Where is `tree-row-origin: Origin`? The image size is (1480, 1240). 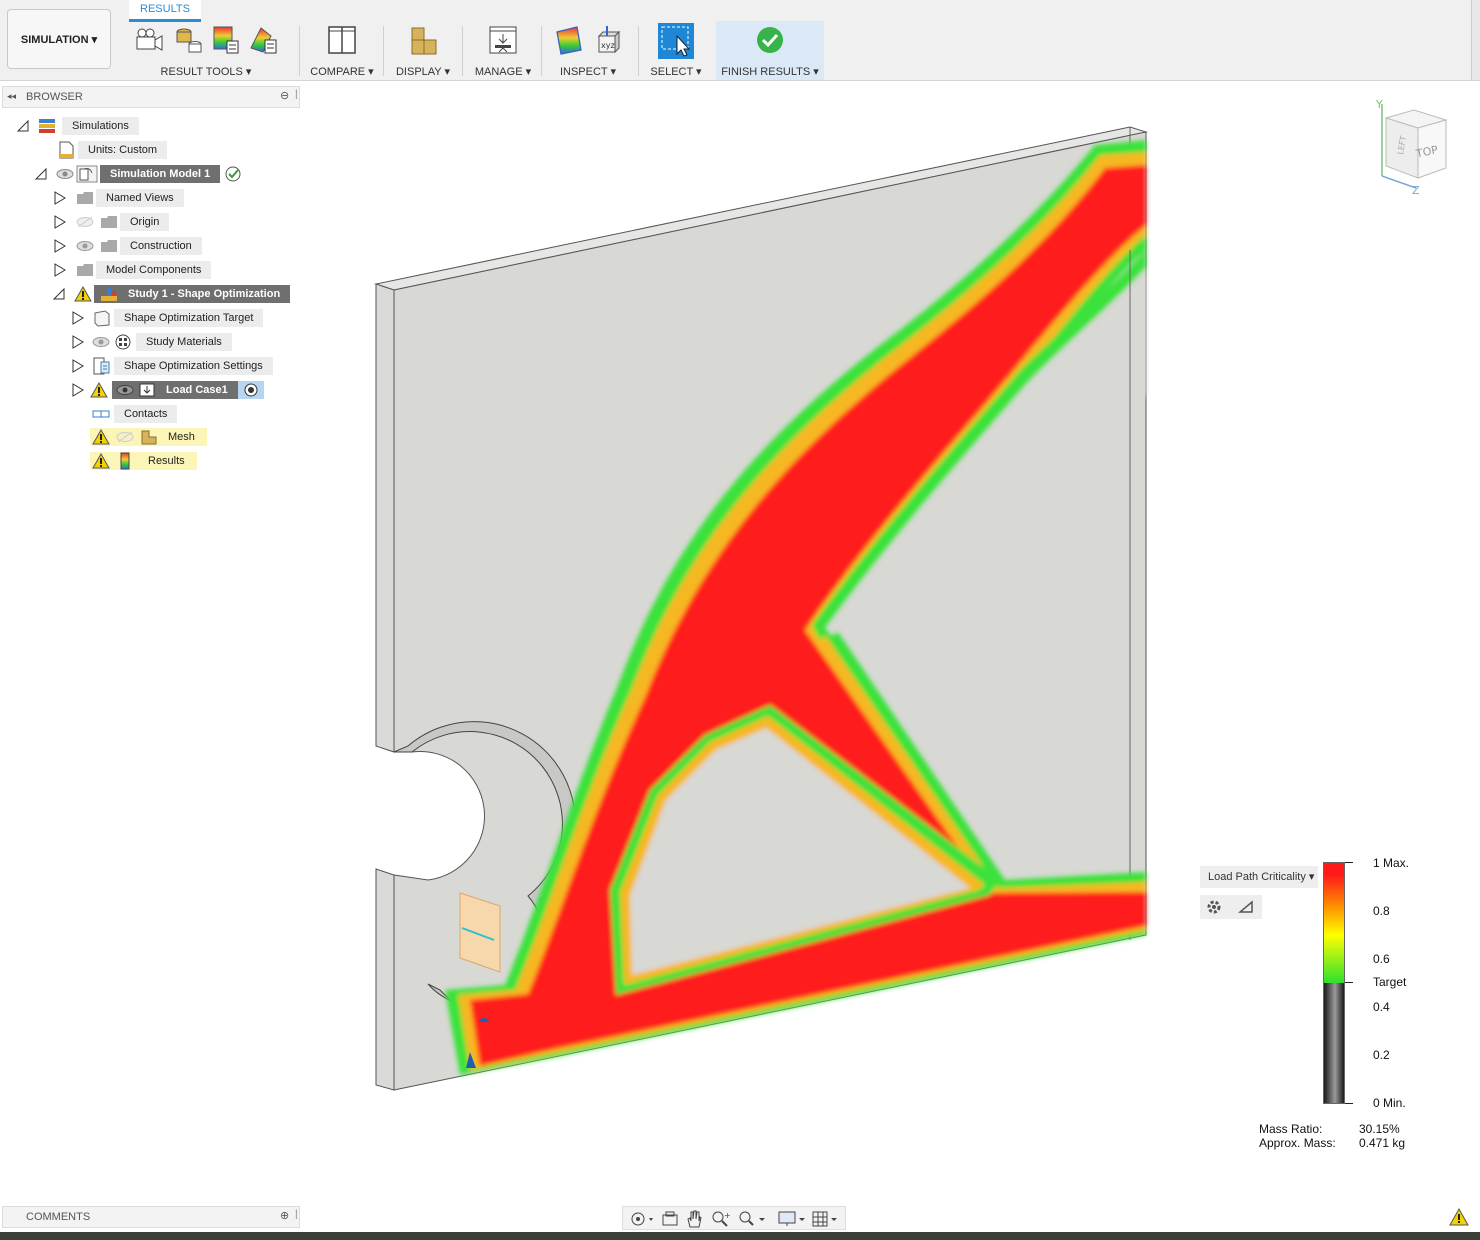
tree-row-origin: Origin is located at coordinates (112, 222).